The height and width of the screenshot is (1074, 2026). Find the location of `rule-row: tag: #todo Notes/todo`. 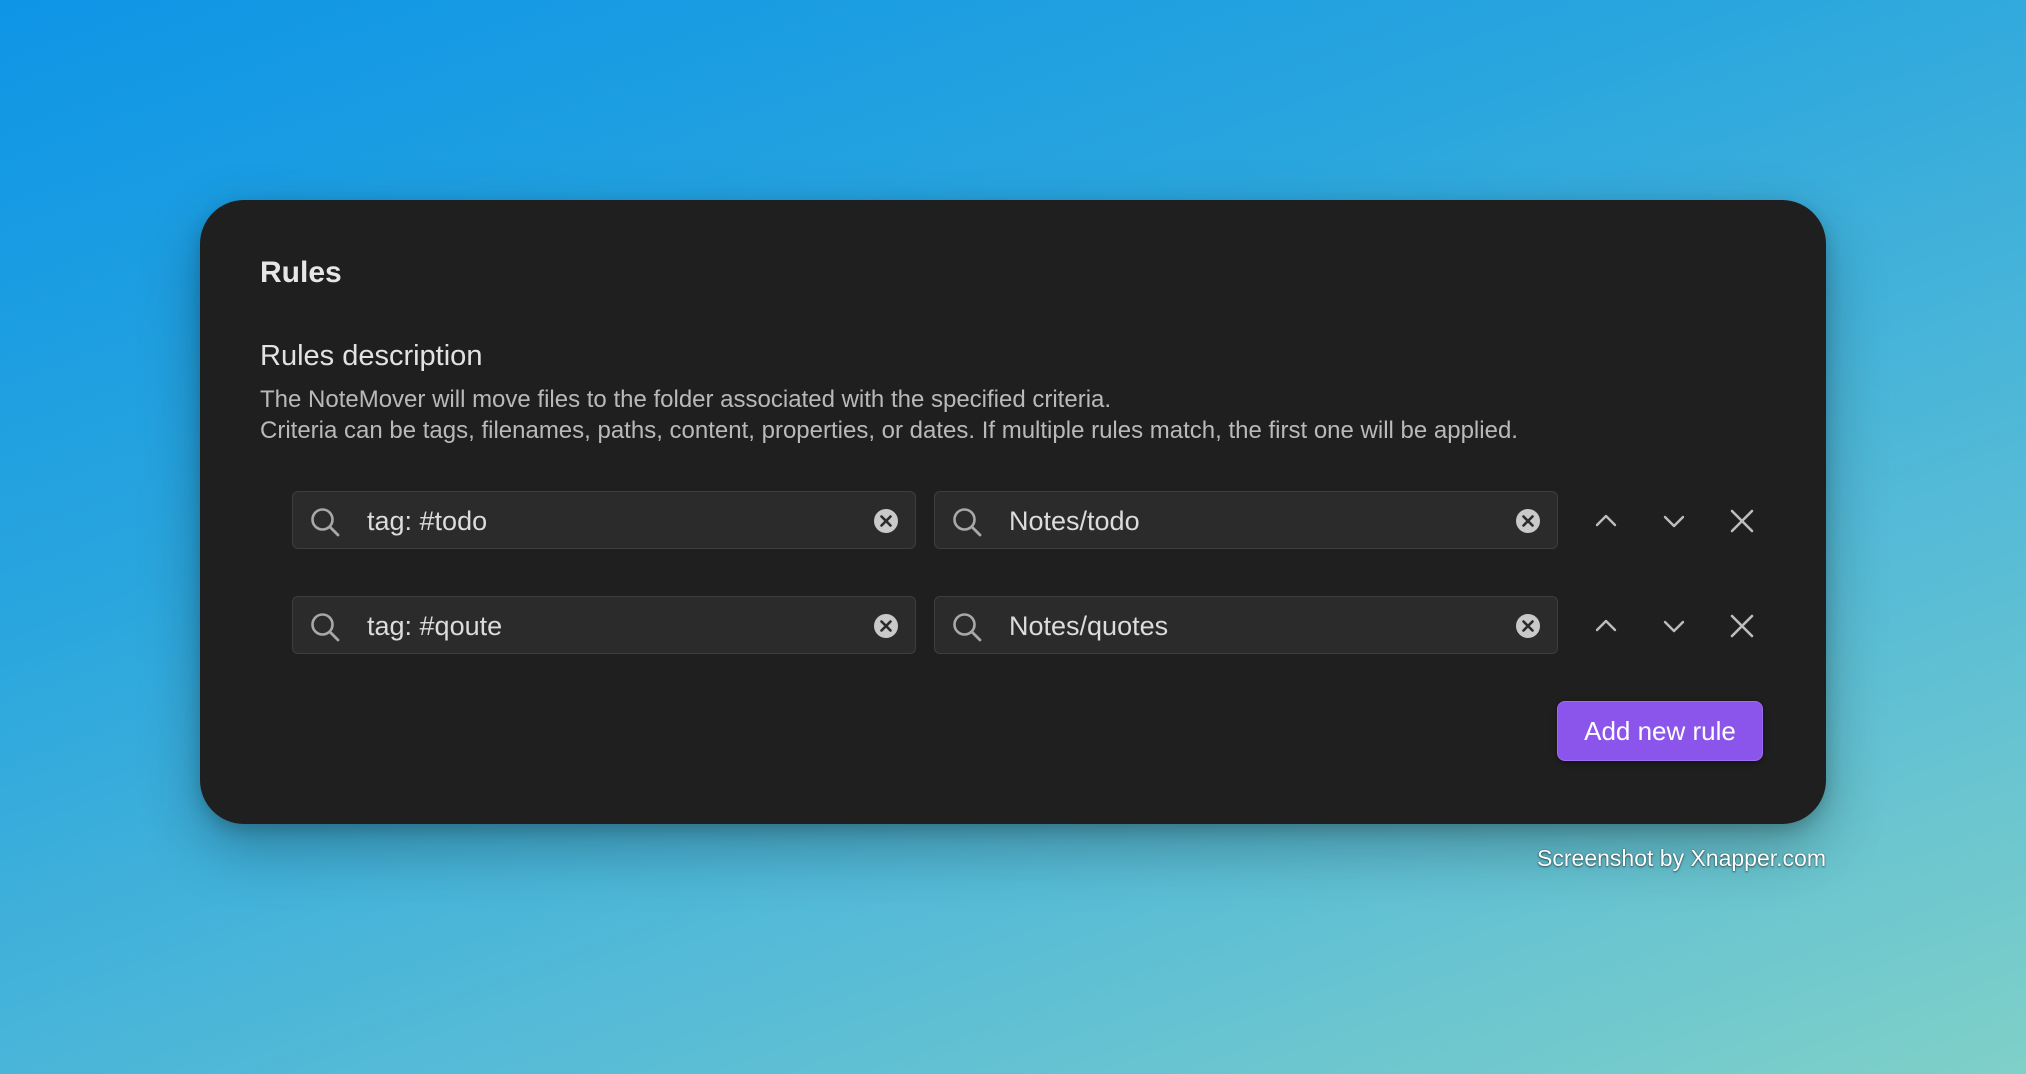

rule-row: tag: #todo Notes/todo is located at coordinates (1027, 521).